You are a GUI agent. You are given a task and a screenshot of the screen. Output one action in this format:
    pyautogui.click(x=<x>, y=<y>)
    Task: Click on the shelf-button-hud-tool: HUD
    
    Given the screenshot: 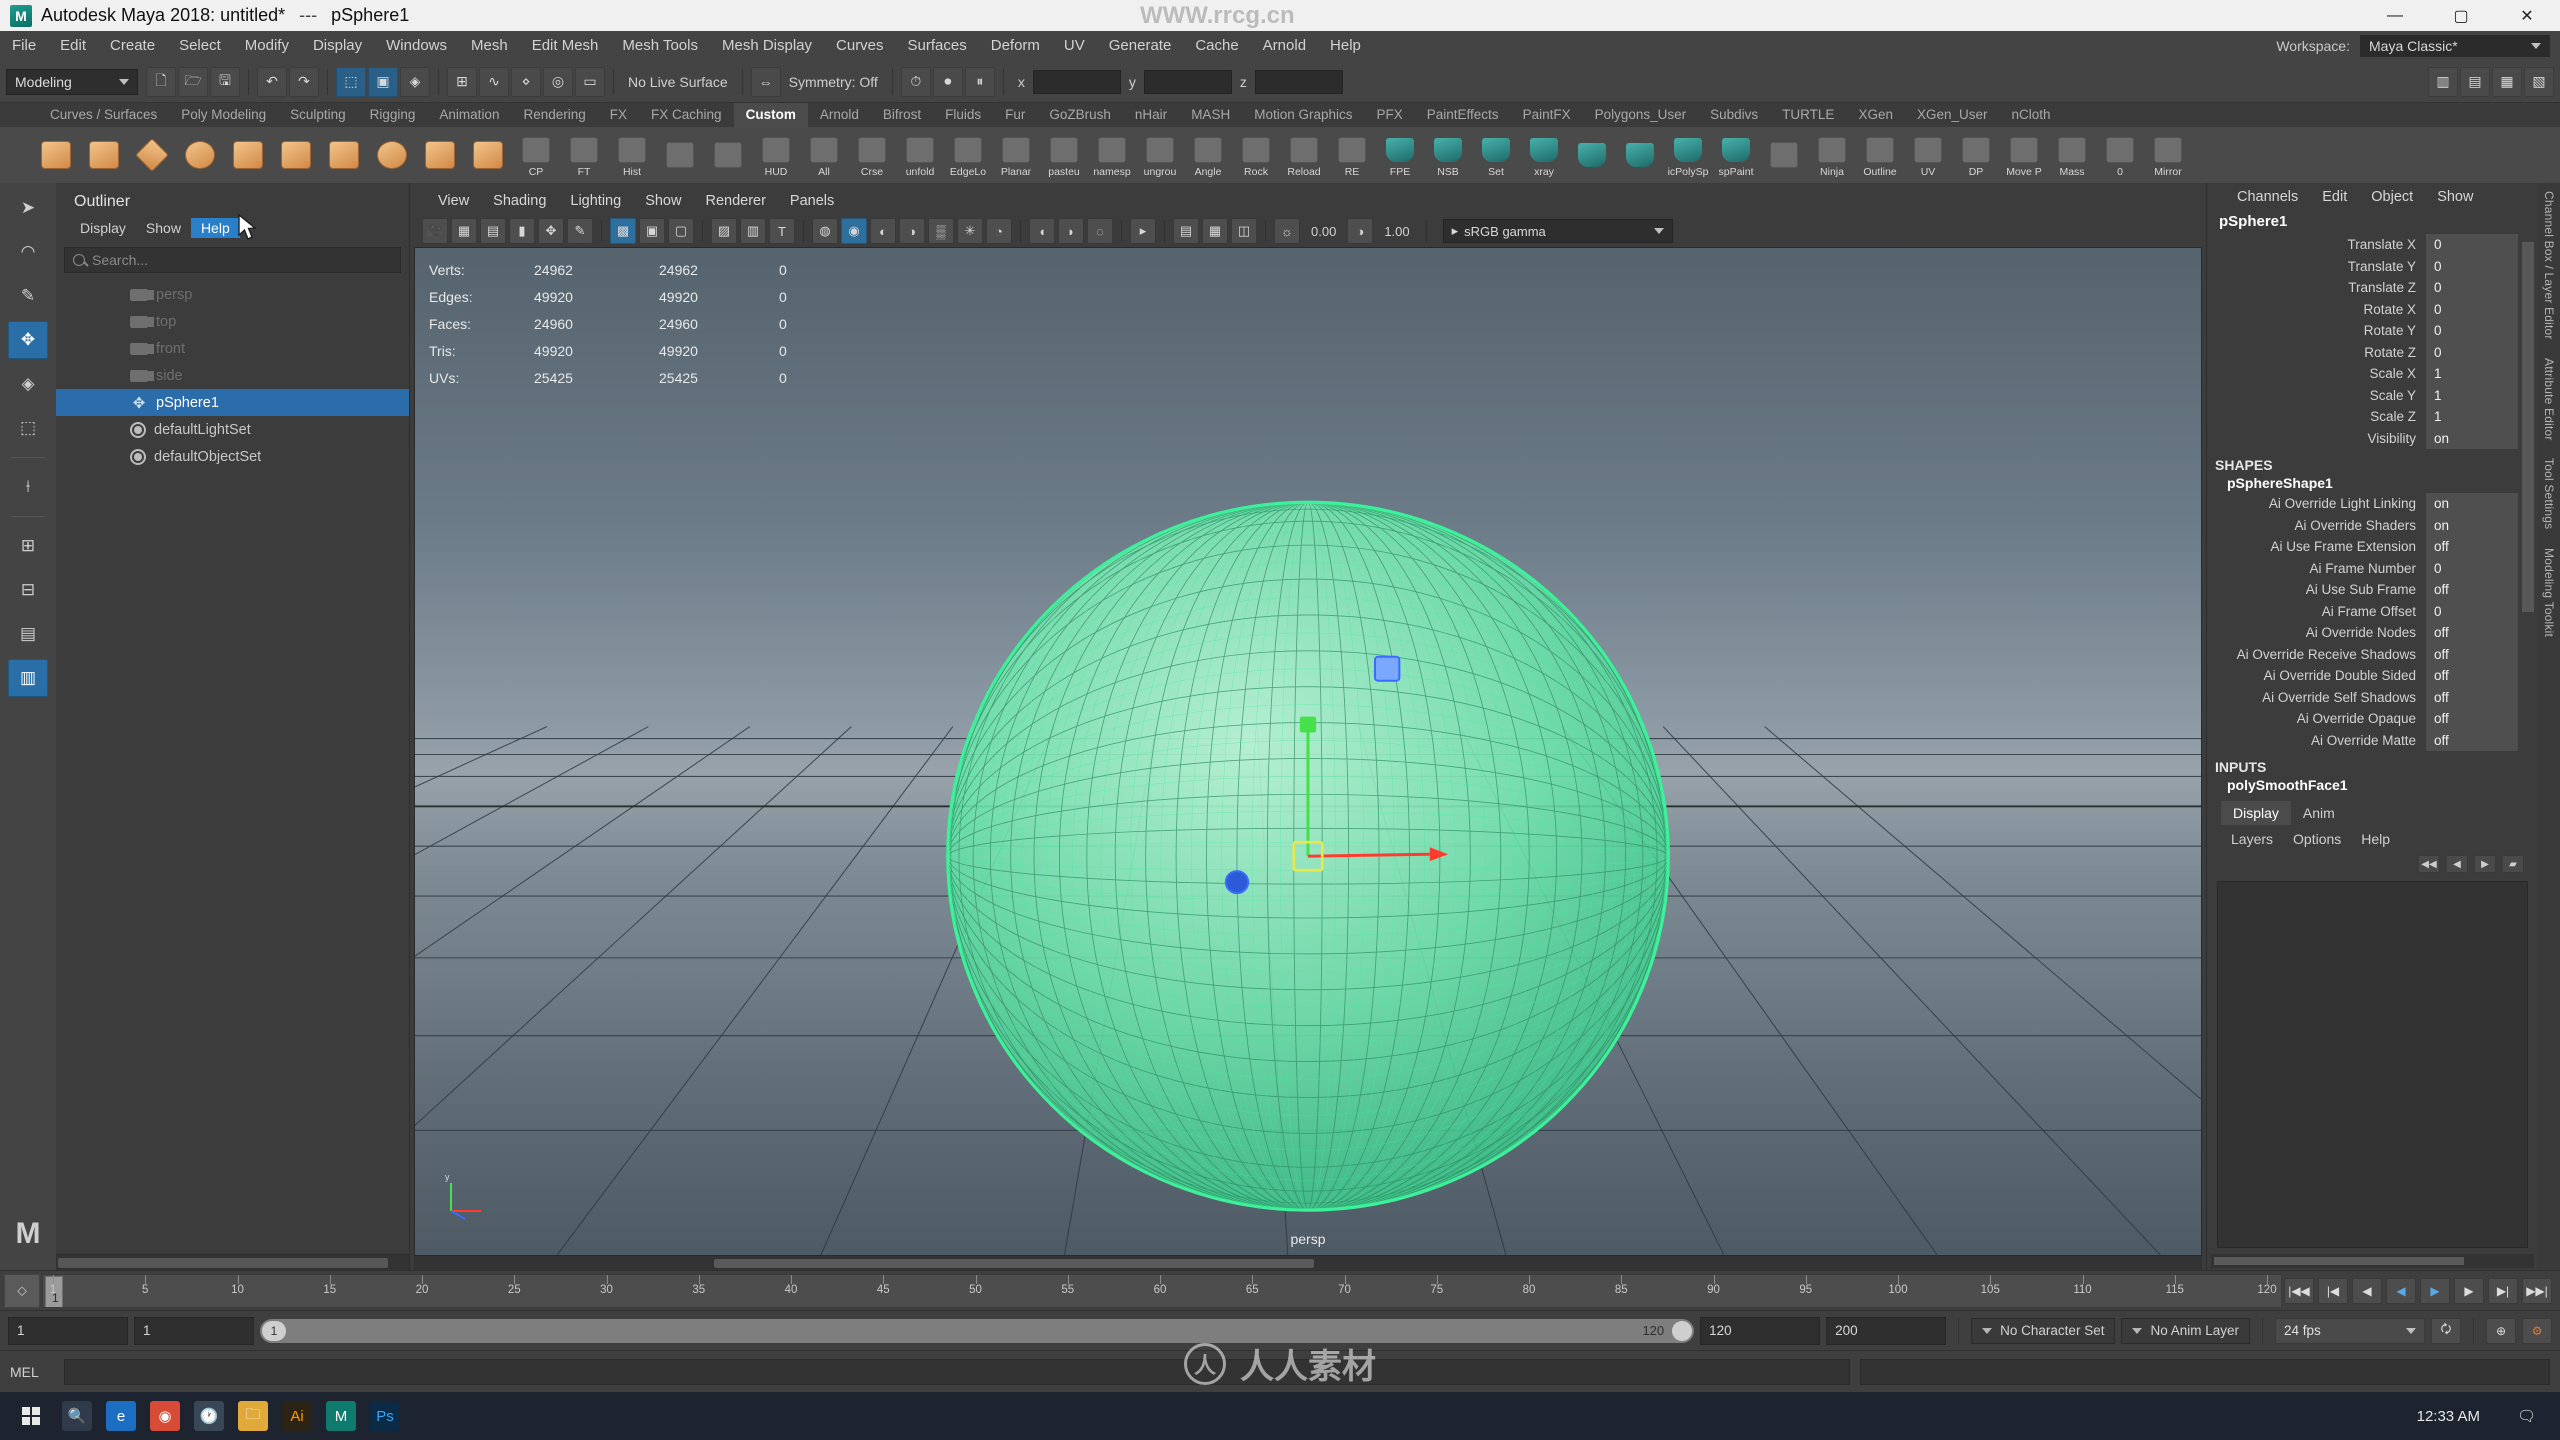 What is the action you would take?
    pyautogui.click(x=776, y=155)
    